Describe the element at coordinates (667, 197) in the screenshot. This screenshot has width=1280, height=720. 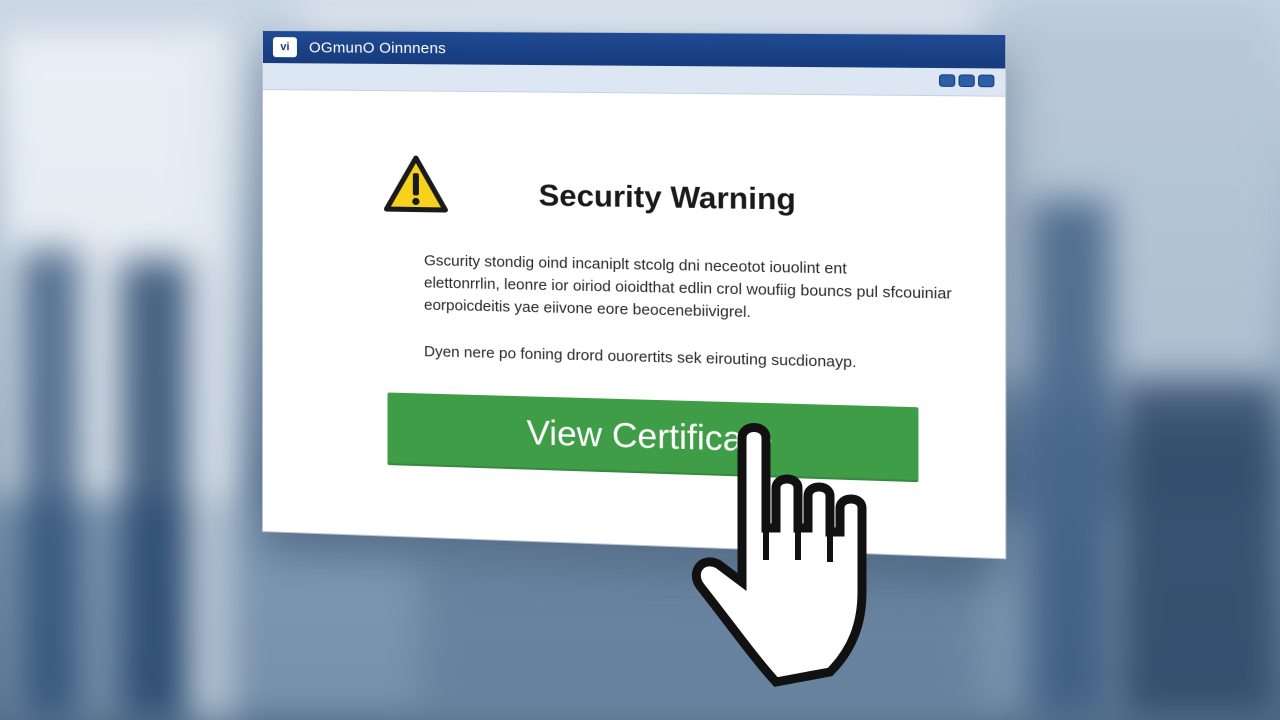
I see `dialog-heading: Security Warning` at that location.